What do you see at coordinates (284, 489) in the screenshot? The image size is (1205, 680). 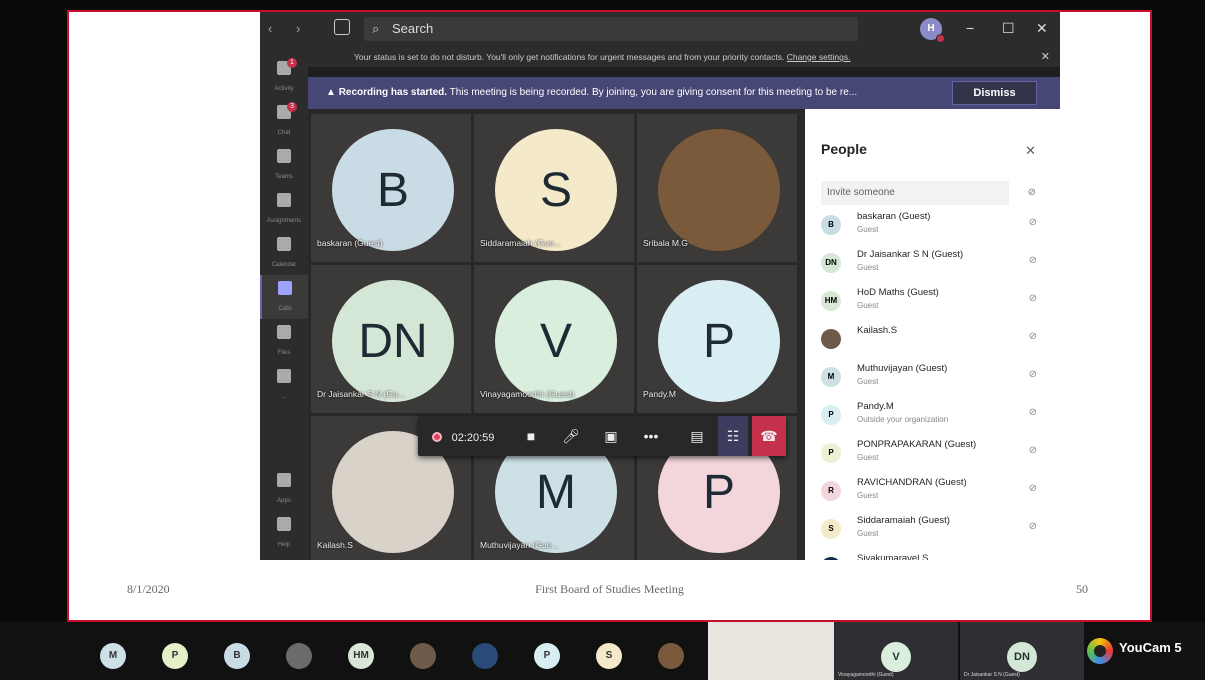 I see `rail-item-8: Apps` at bounding box center [284, 489].